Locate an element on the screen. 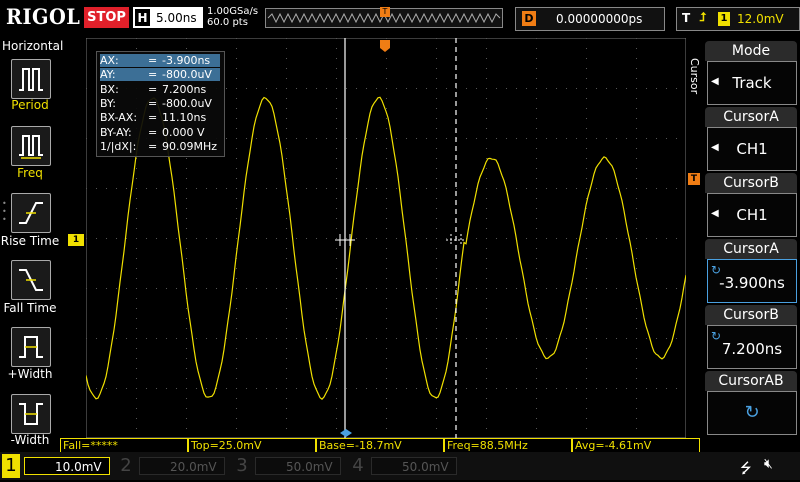 This screenshot has width=800, height=482. measure-base: Base=-18.7mV is located at coordinates (380, 445).